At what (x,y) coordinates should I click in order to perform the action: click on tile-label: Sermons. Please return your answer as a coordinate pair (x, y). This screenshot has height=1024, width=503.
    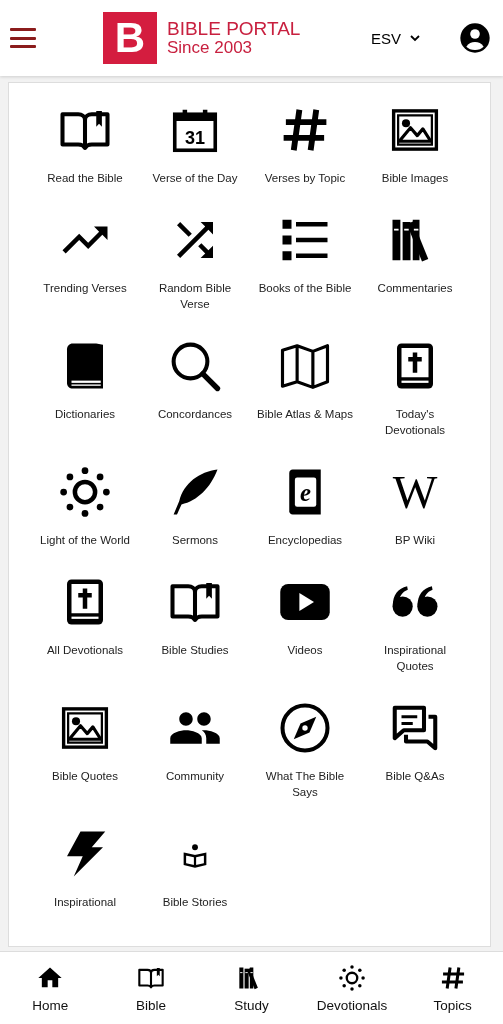
    Looking at the image, I should click on (195, 540).